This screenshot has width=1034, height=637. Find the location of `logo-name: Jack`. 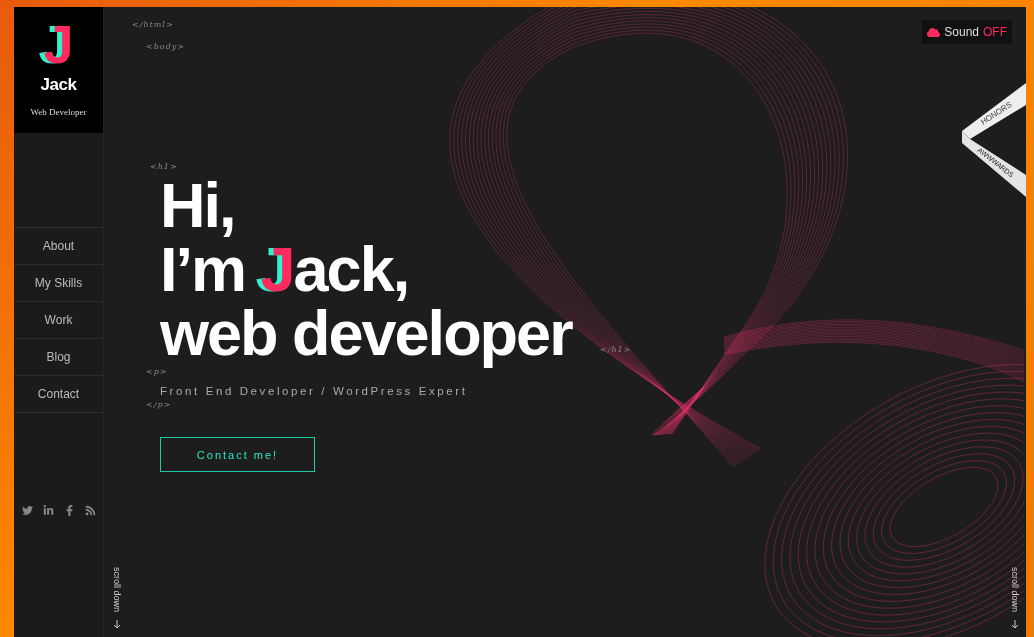

logo-name: Jack is located at coordinates (58, 85).